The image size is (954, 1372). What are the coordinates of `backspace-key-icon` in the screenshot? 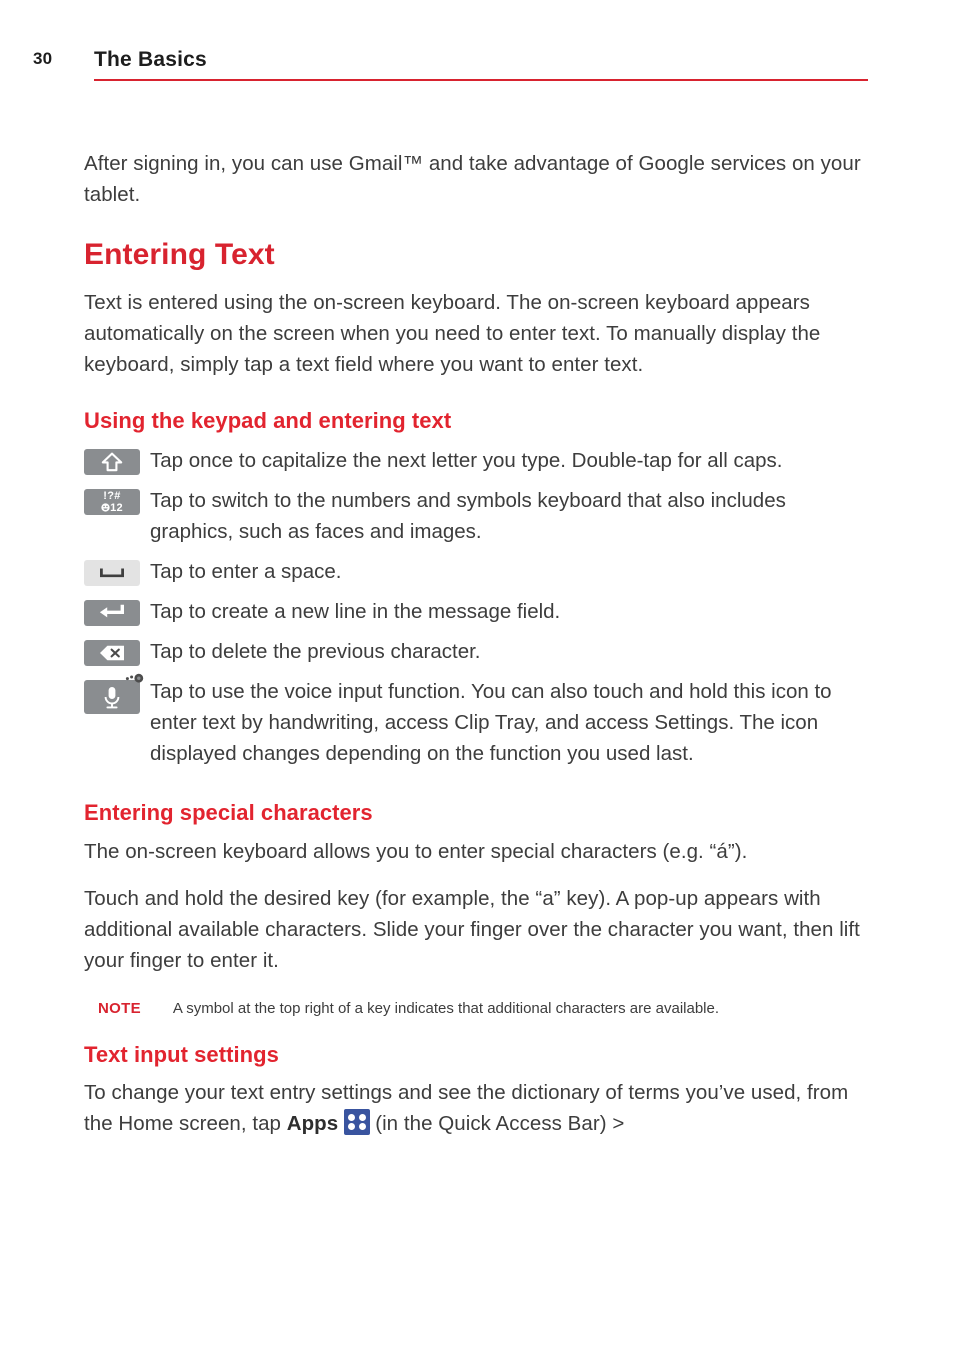 It's located at (112, 653).